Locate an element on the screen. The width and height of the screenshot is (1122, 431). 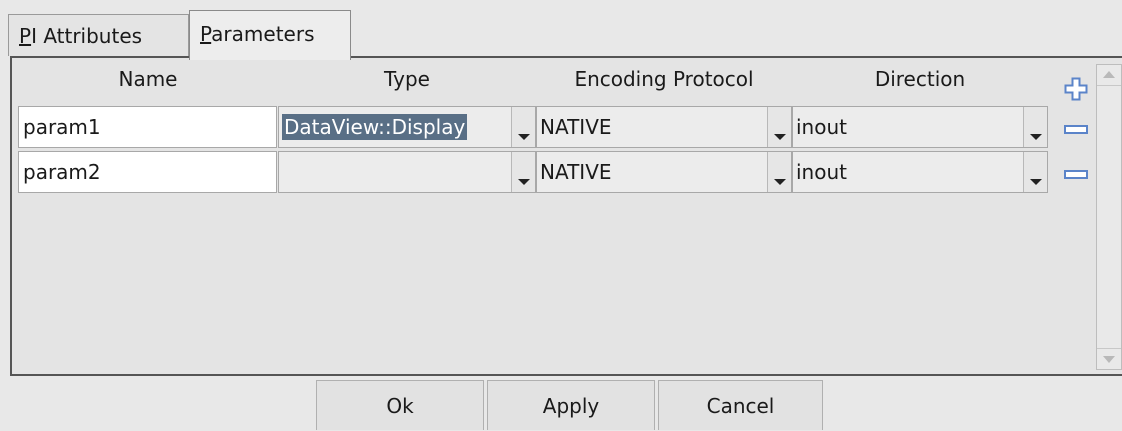
name-field: param2 is located at coordinates (147, 172).